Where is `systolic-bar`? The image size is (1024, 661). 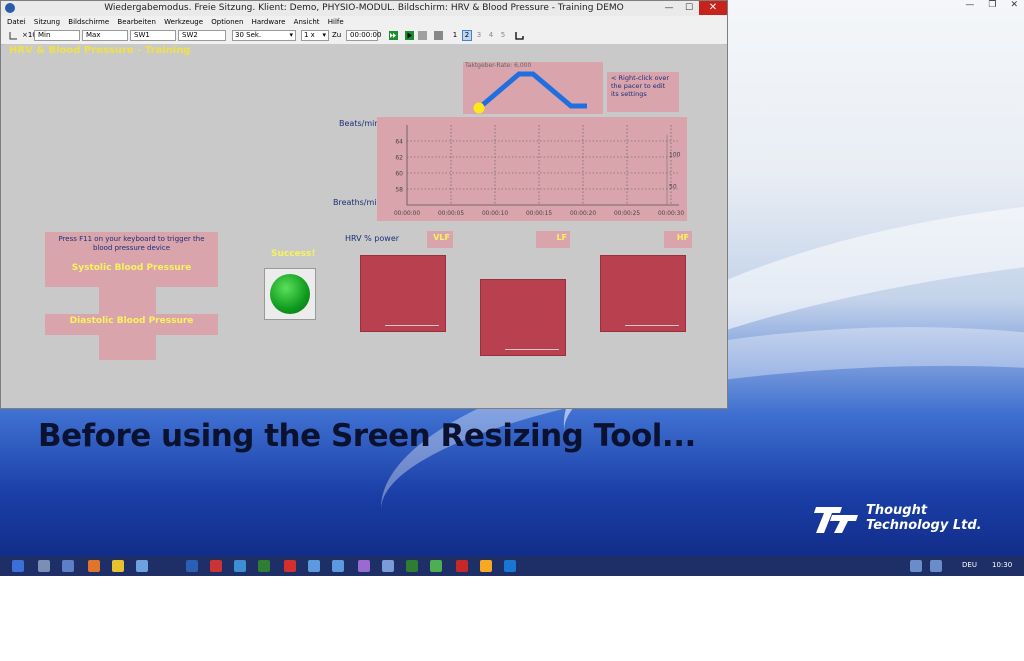
systolic-bar is located at coordinates (127, 300).